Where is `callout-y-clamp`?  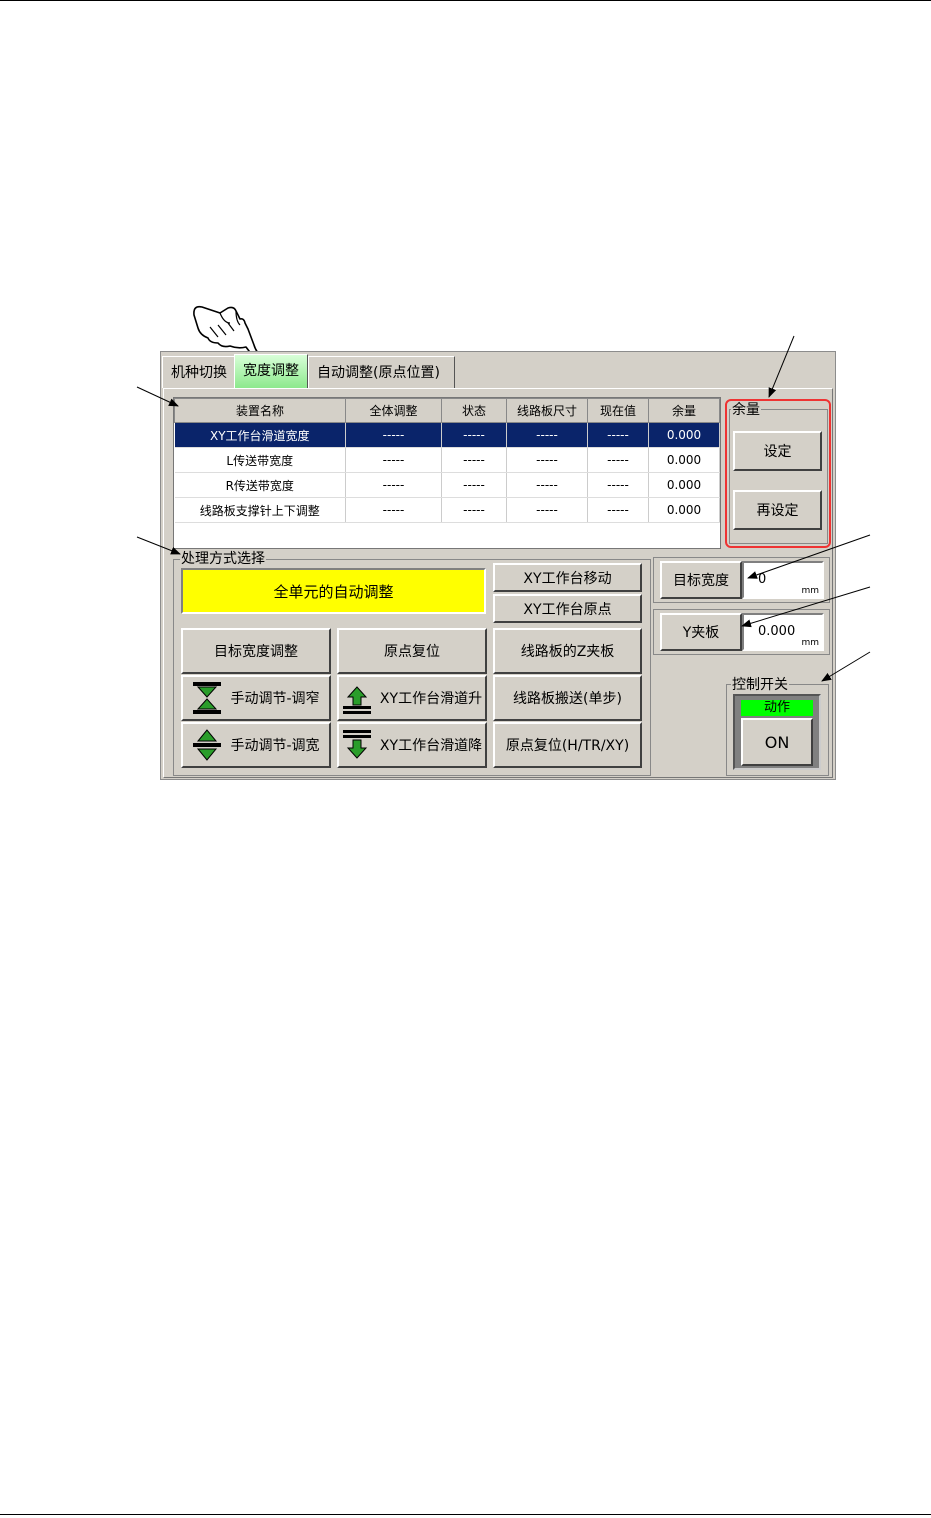
callout-y-clamp is located at coordinates (806, 607).